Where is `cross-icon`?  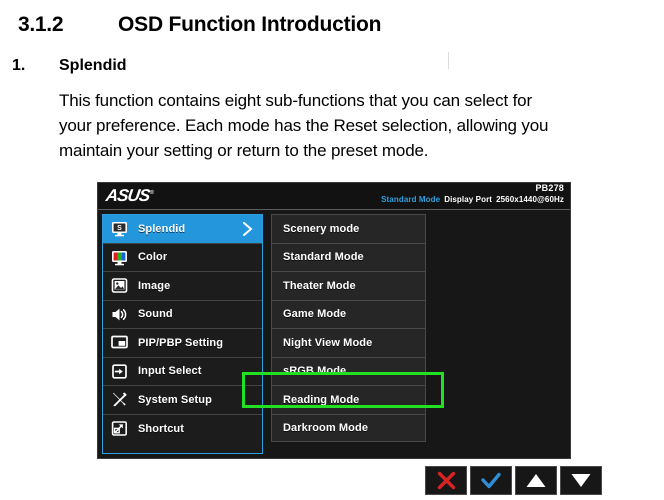 cross-icon is located at coordinates (446, 480).